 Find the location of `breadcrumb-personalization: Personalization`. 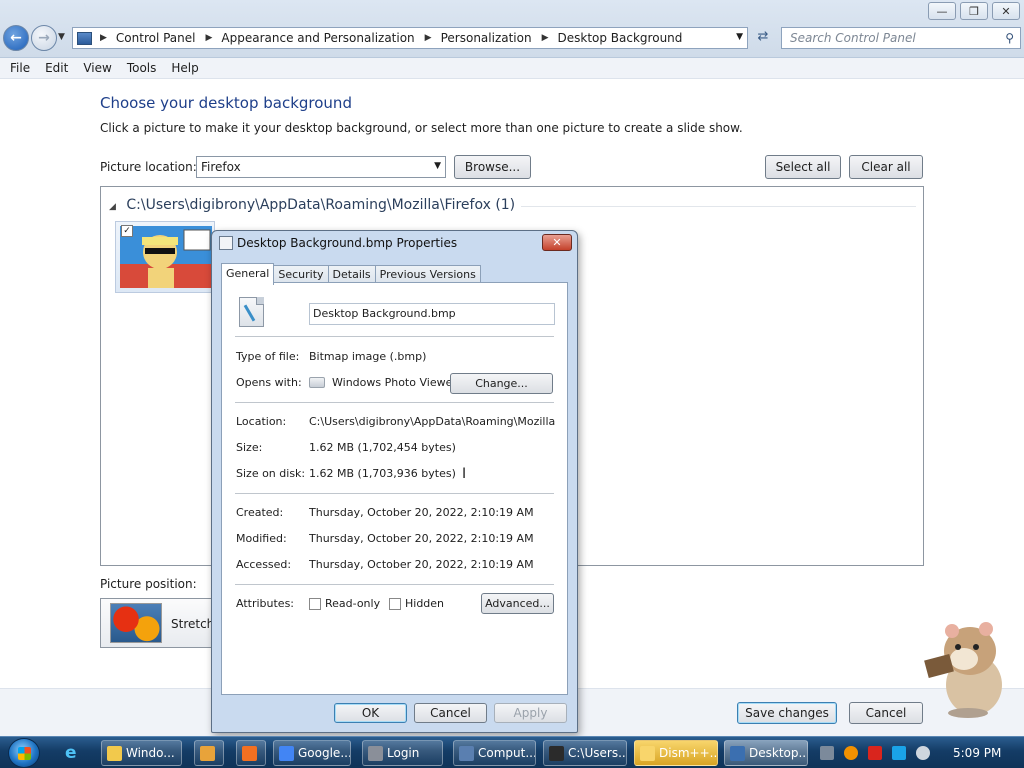

breadcrumb-personalization: Personalization is located at coordinates (486, 38).